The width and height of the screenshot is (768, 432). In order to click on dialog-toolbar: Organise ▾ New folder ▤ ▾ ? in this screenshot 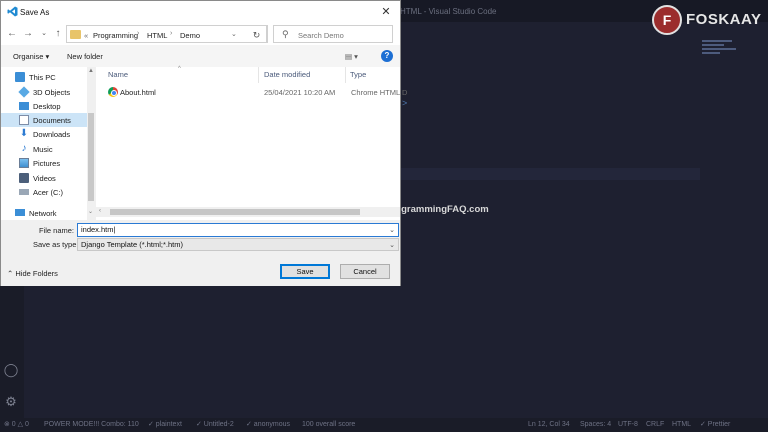, I will do `click(200, 56)`.